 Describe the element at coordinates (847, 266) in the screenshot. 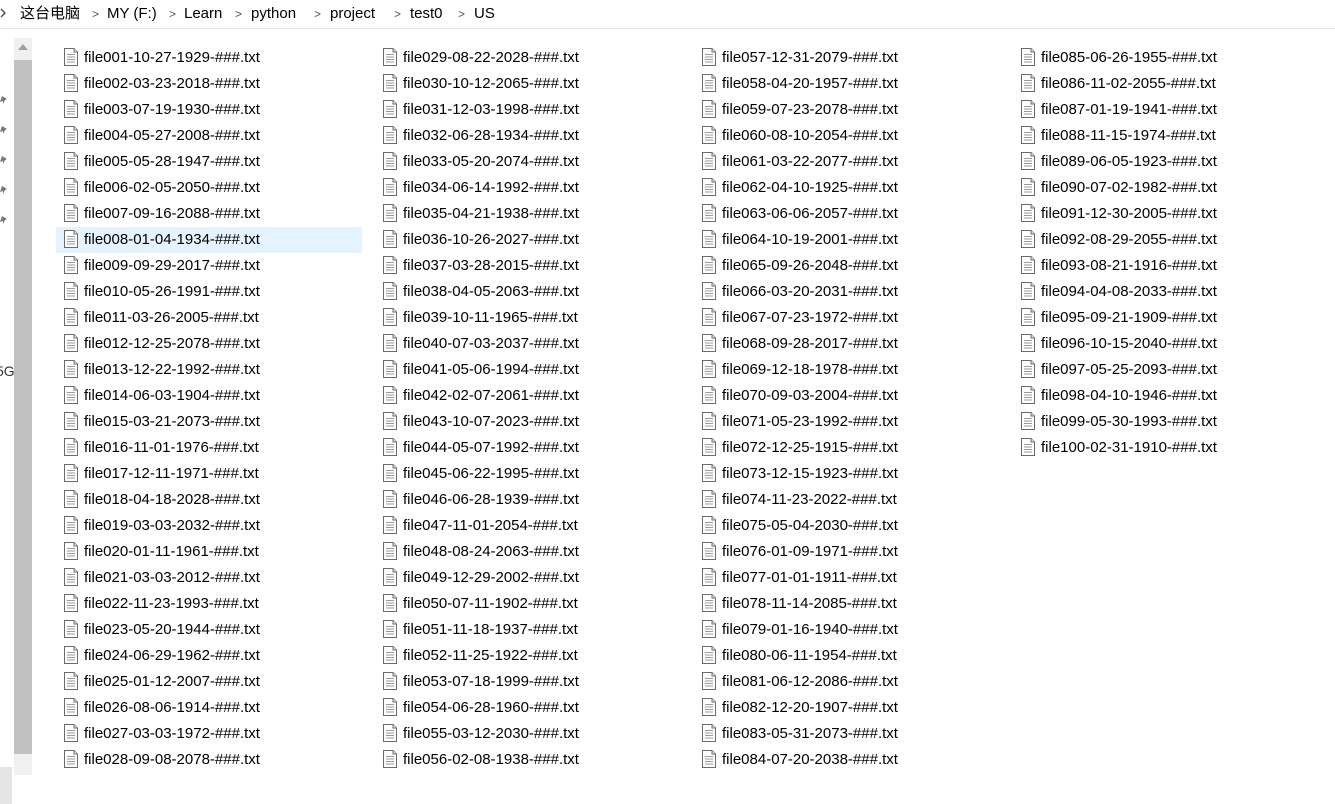

I see `file-item: file065-09-26-2048-###.txt` at that location.